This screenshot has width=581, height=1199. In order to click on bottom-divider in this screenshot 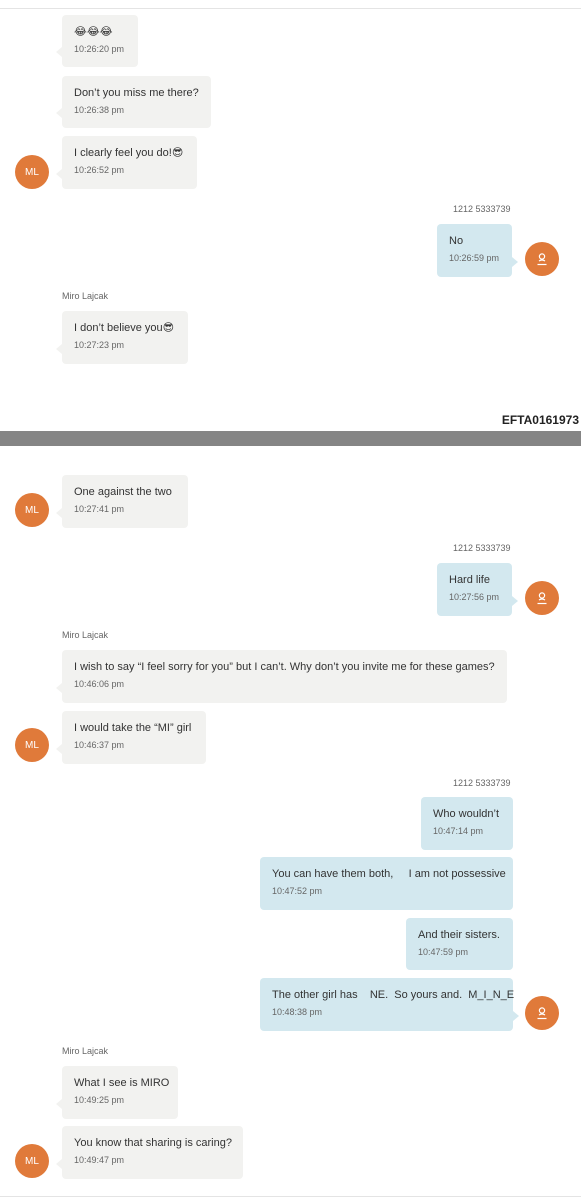, I will do `click(290, 1196)`.